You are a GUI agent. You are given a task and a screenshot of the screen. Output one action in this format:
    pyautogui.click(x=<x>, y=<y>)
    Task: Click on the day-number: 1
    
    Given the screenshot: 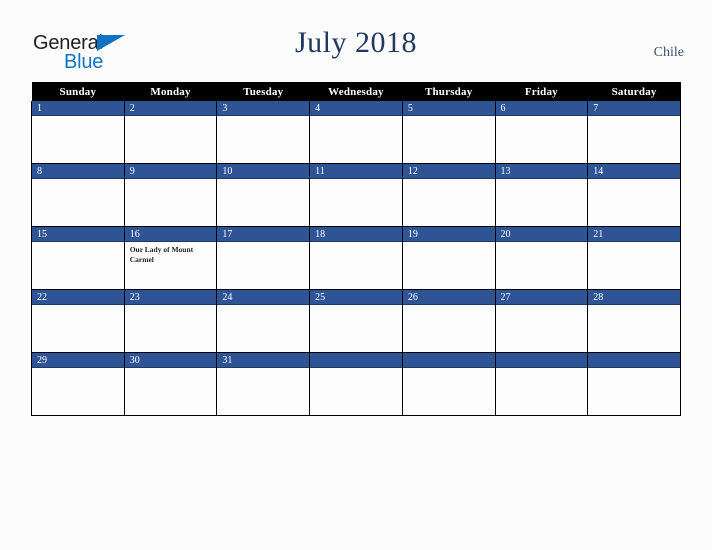 What is the action you would take?
    pyautogui.click(x=78, y=108)
    